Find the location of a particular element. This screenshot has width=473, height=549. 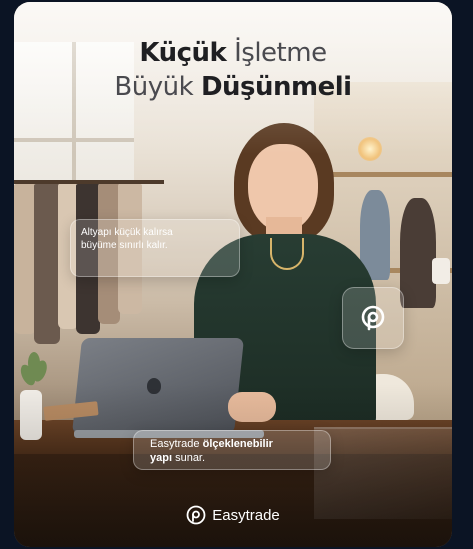

headline-line-2: Büyük Düşünmeli is located at coordinates (233, 87).